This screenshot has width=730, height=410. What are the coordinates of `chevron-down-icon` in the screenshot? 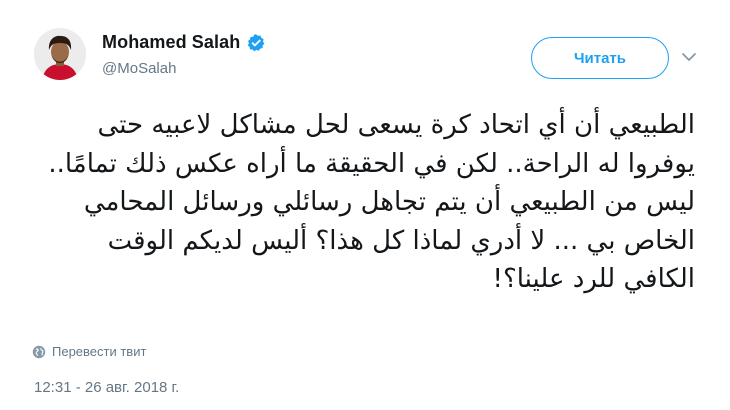 It's located at (689, 56).